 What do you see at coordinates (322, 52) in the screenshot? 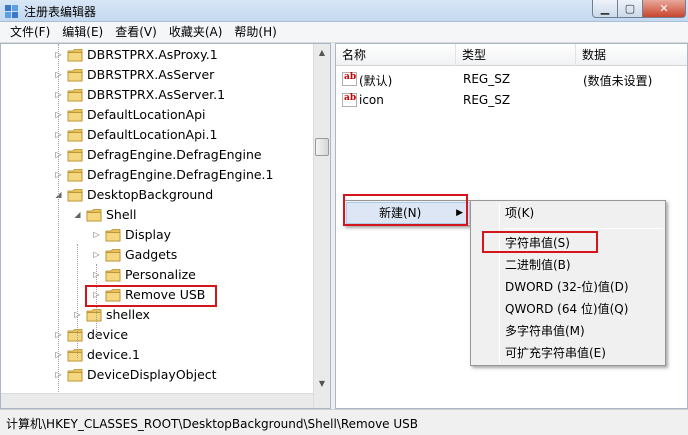
I see `scroll-up-arrow-icon: ▲` at bounding box center [322, 52].